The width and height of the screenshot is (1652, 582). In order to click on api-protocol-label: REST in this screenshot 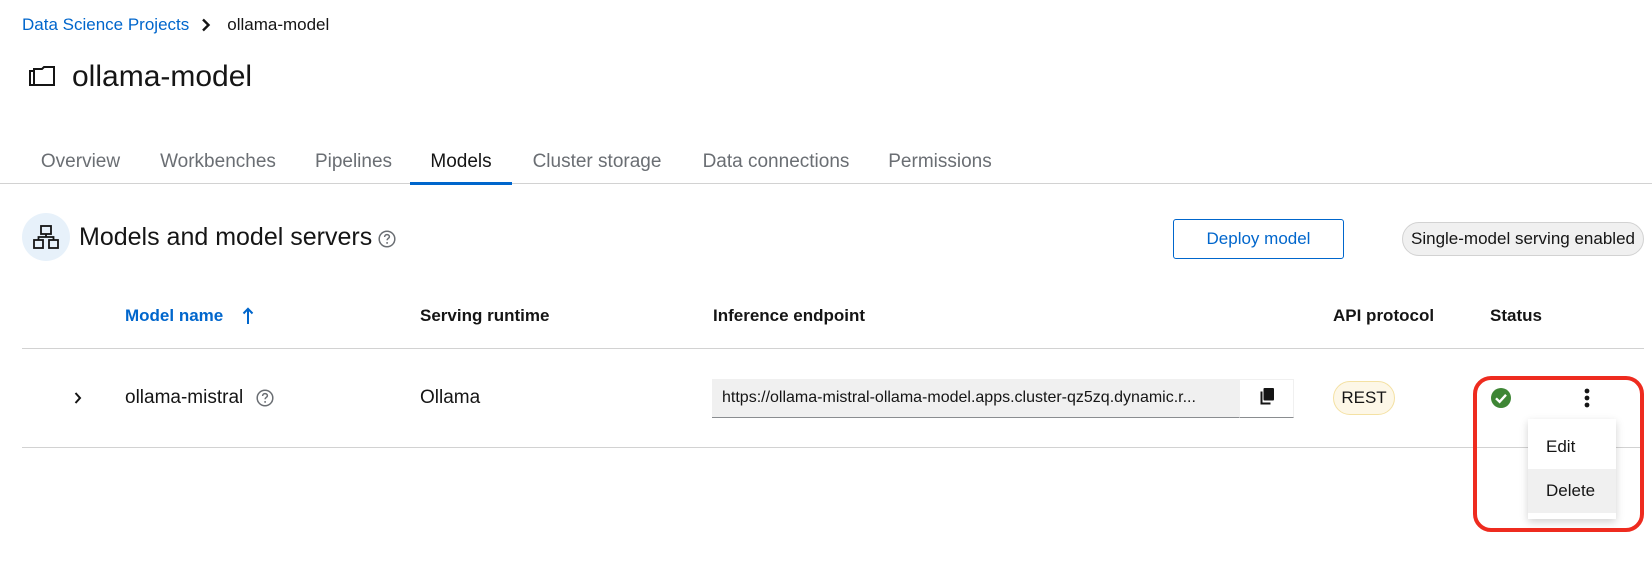, I will do `click(1364, 398)`.